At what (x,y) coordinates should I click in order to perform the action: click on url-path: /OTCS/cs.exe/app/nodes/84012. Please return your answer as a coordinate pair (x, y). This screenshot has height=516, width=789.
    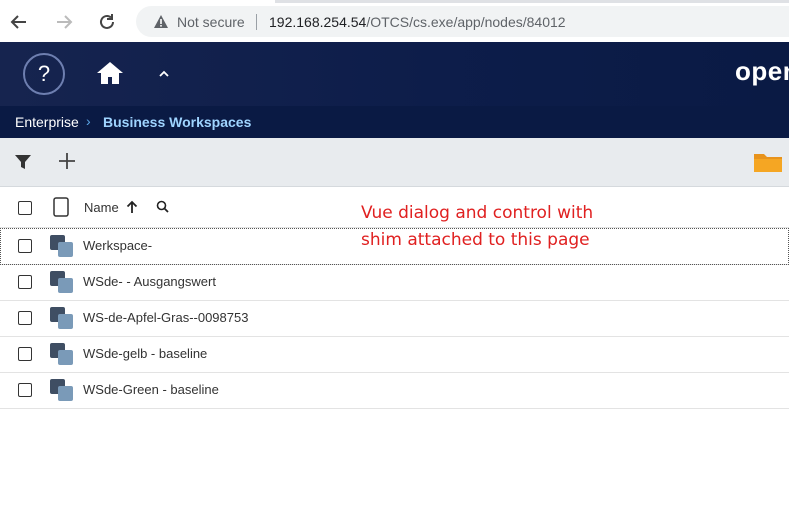
    Looking at the image, I should click on (466, 22).